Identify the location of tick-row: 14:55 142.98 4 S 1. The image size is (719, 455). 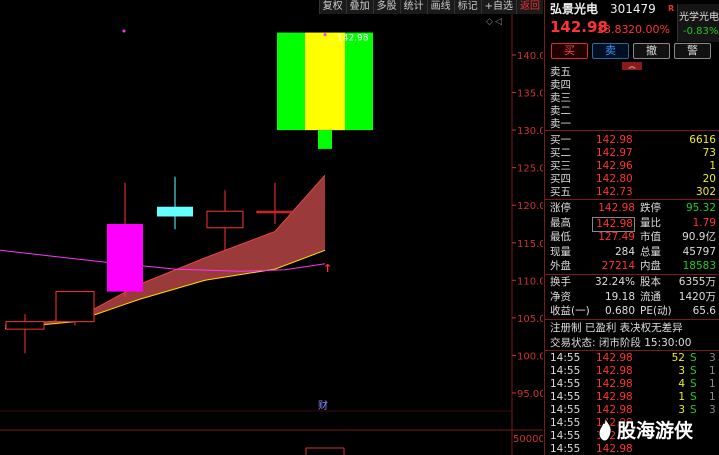
(632, 384).